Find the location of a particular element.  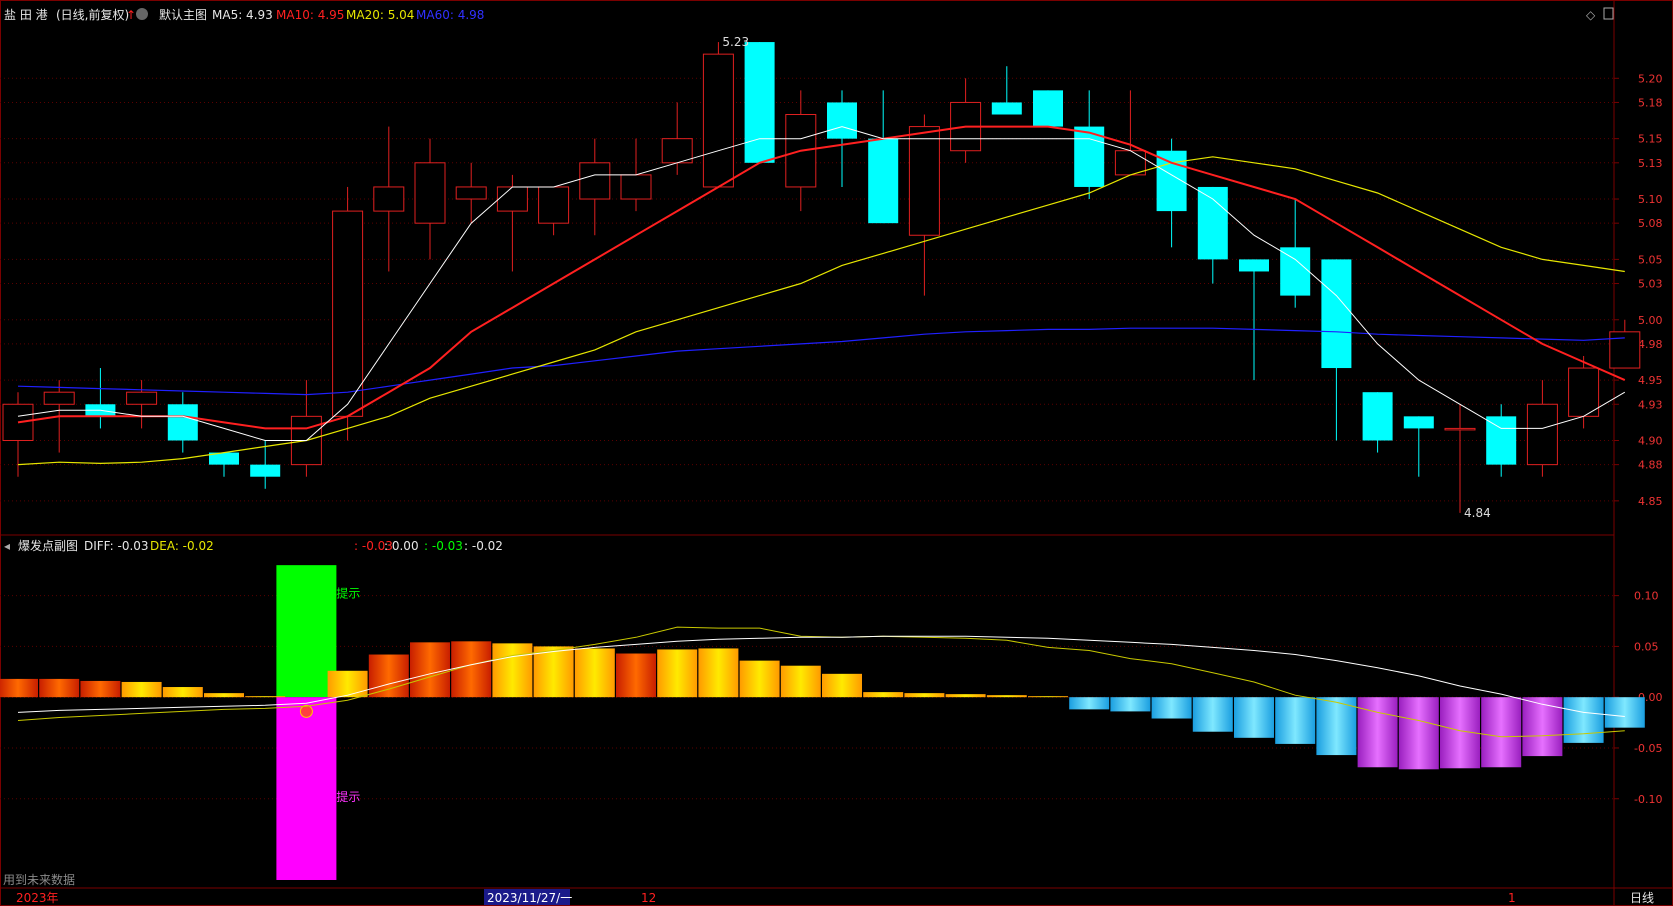

signal-up-text: 提示 is located at coordinates (348, 593).